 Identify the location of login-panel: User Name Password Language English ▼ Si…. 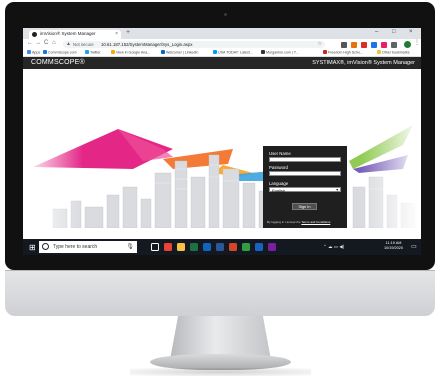
(305, 187).